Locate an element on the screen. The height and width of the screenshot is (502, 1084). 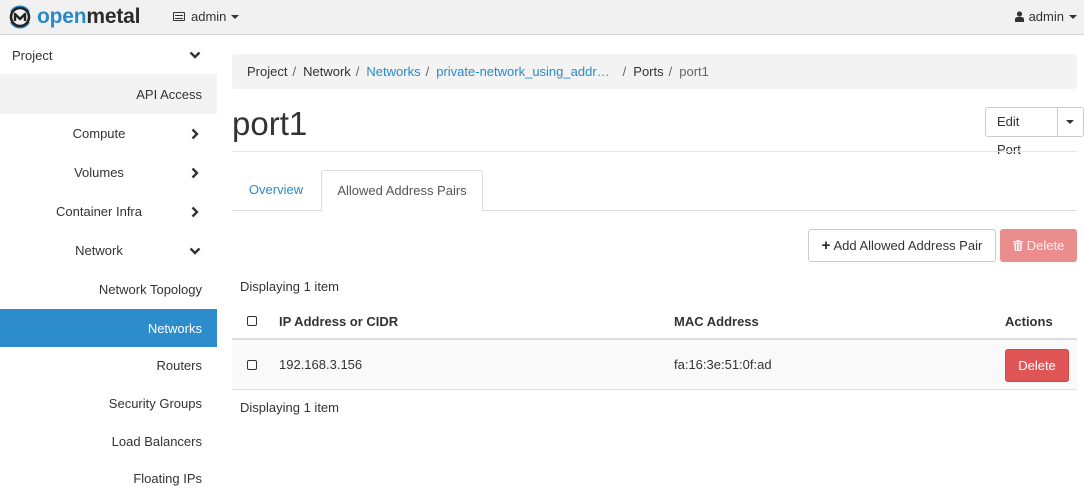
plus-icon: + is located at coordinates (826, 245).